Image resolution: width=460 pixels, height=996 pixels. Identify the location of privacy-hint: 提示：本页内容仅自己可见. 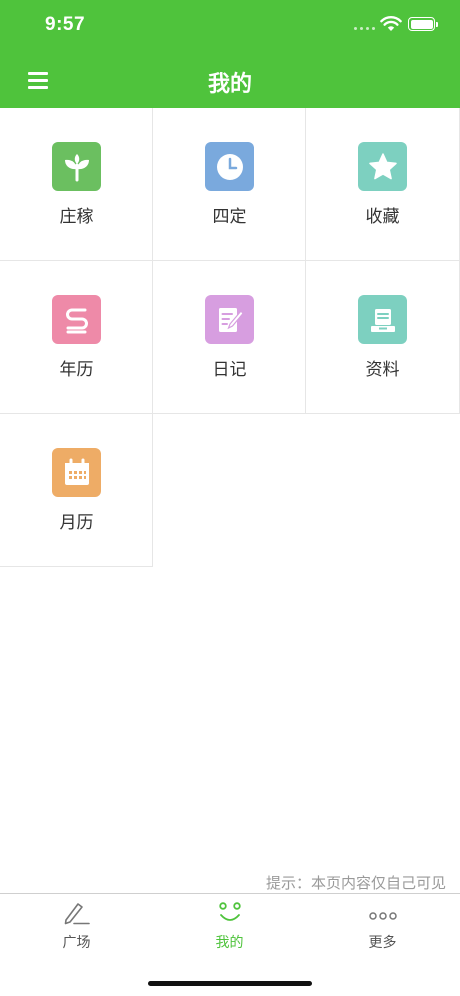
(355, 883).